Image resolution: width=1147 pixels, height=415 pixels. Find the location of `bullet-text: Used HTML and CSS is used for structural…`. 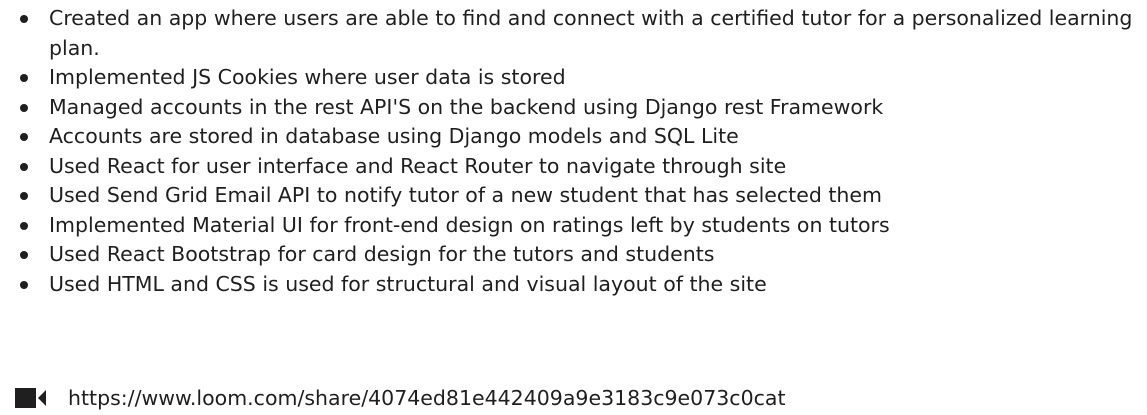

bullet-text: Used HTML and CSS is used for structural… is located at coordinates (408, 283).